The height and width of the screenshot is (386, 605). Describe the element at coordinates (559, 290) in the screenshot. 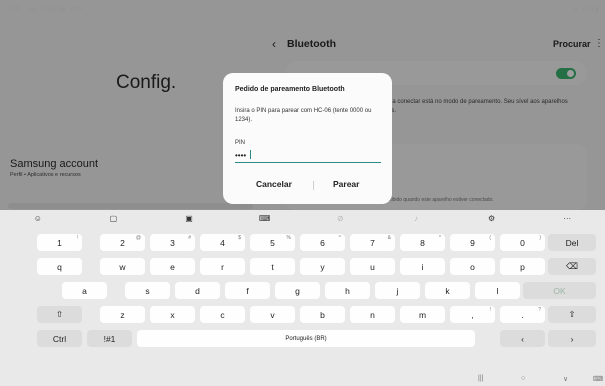

I see `ok-key: OK` at that location.